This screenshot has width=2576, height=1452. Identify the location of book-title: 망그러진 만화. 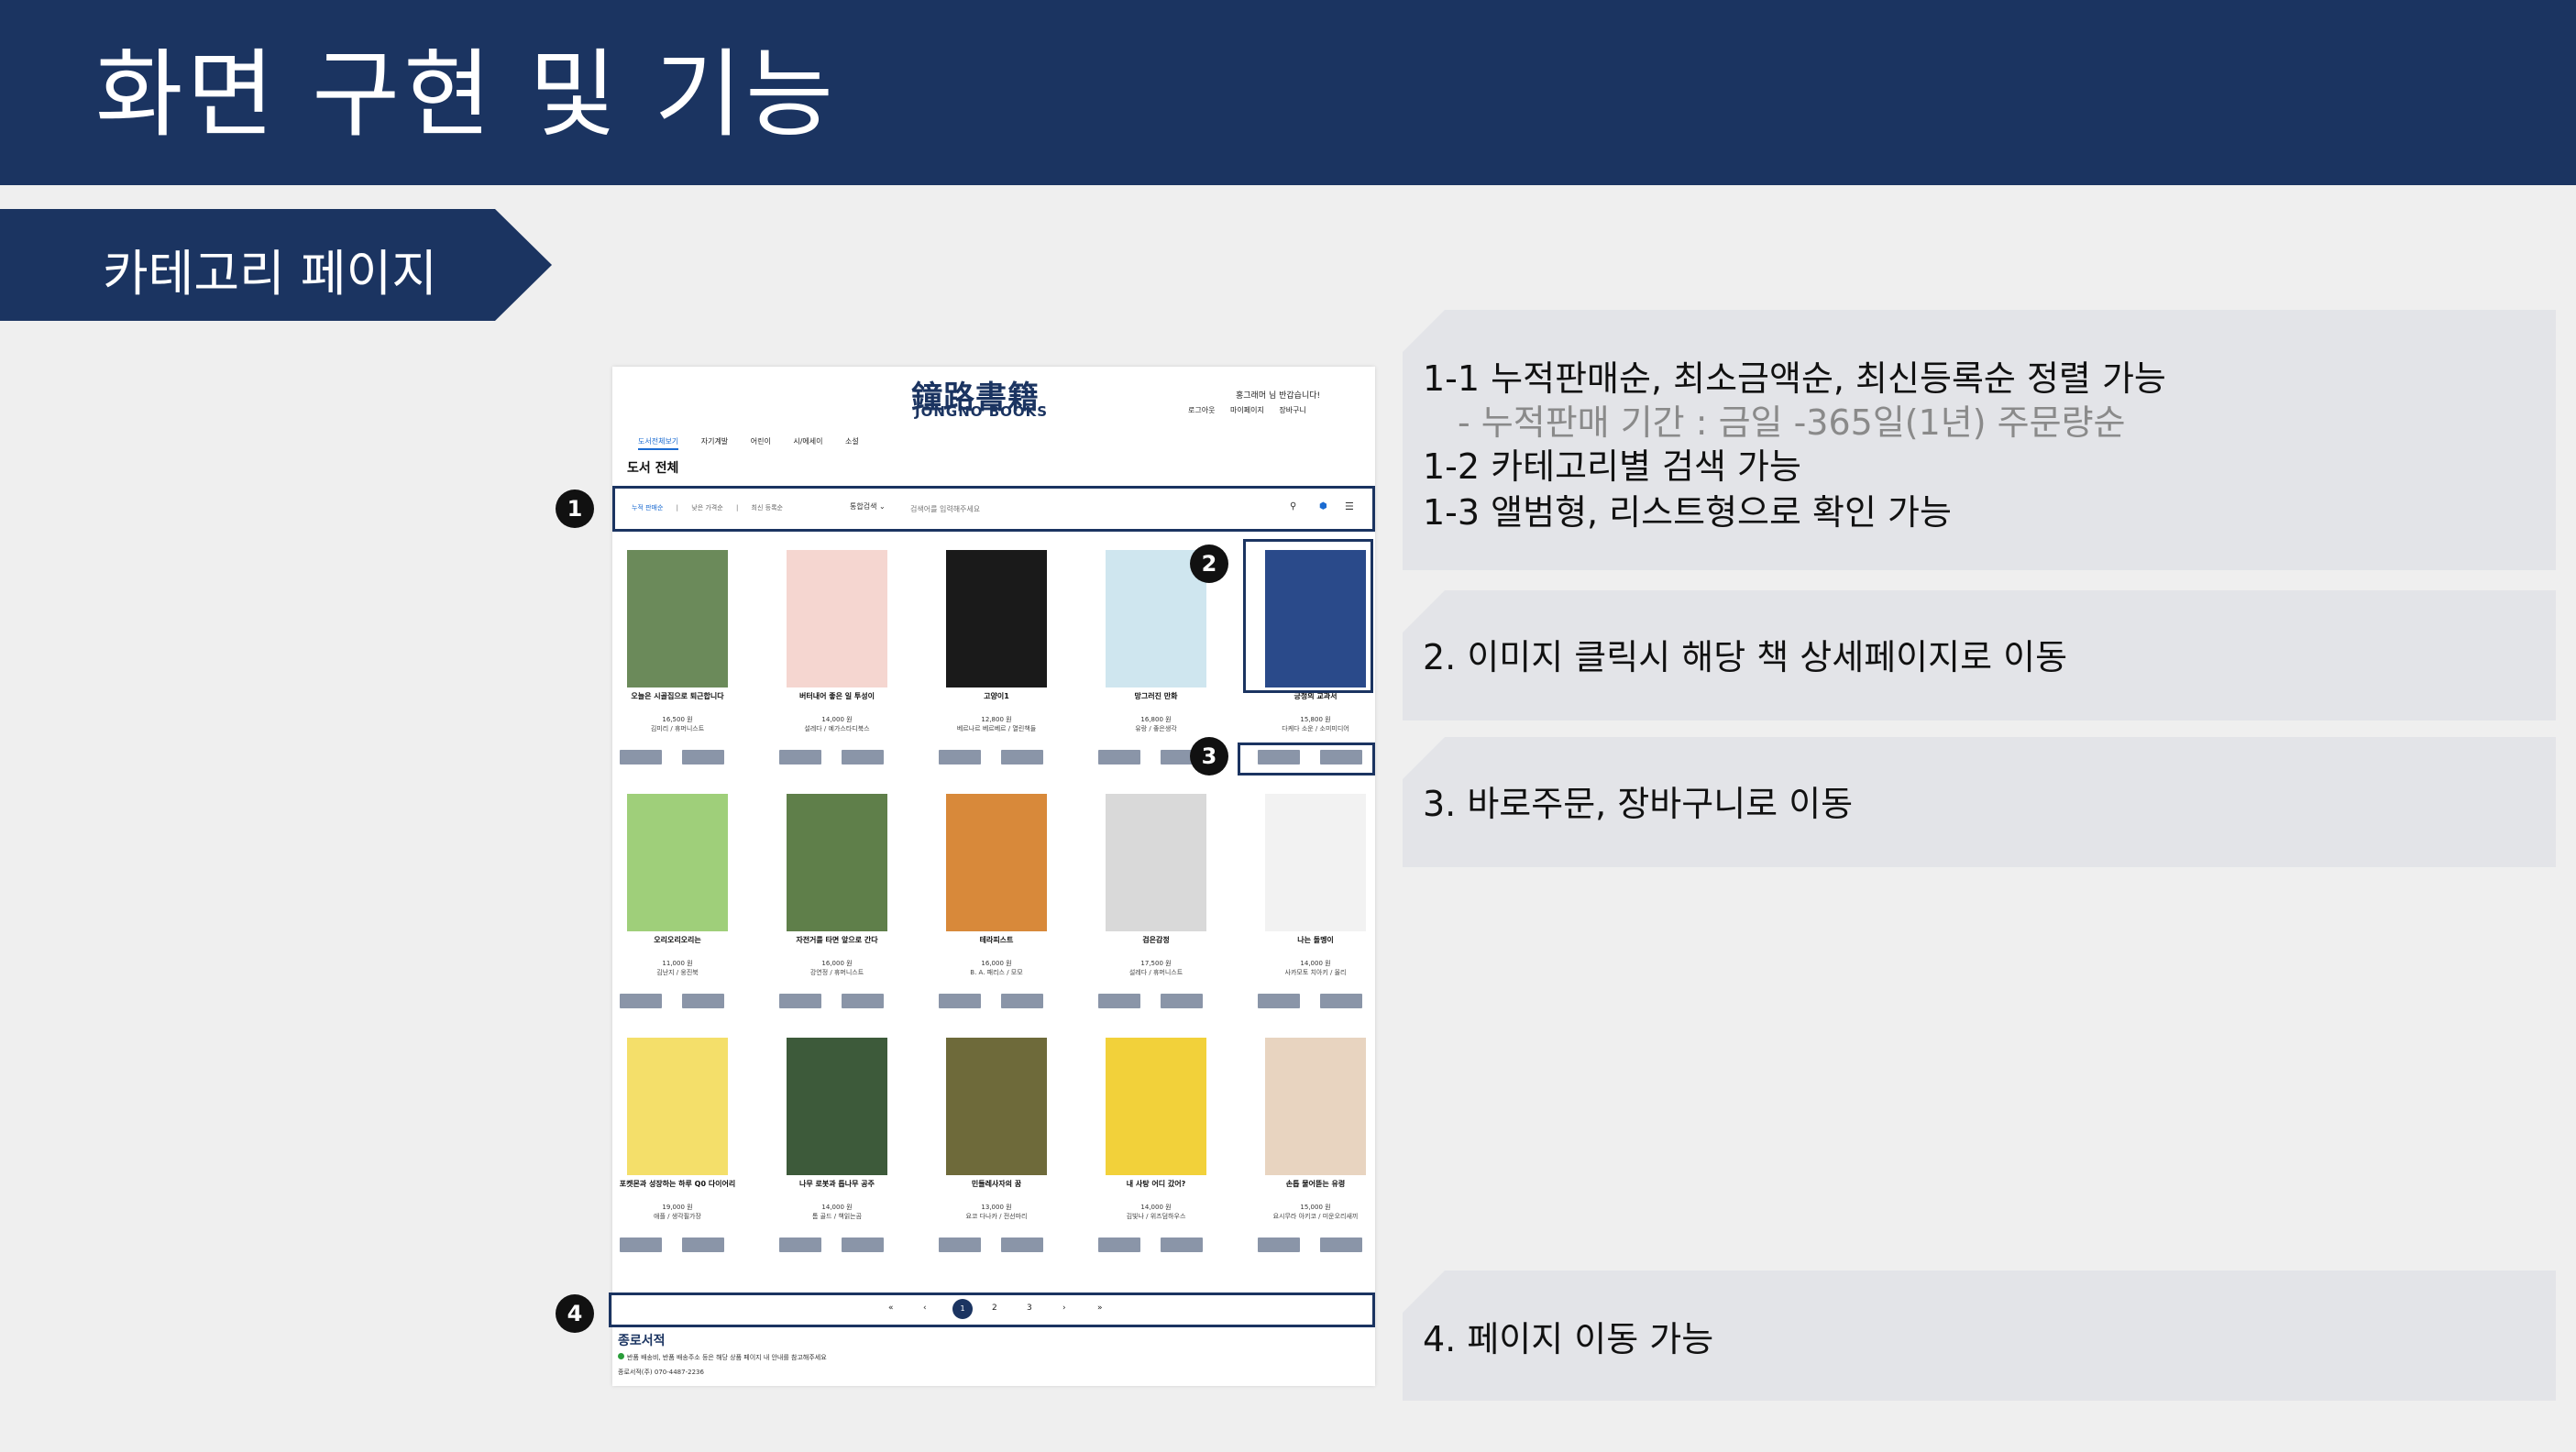
(1156, 696).